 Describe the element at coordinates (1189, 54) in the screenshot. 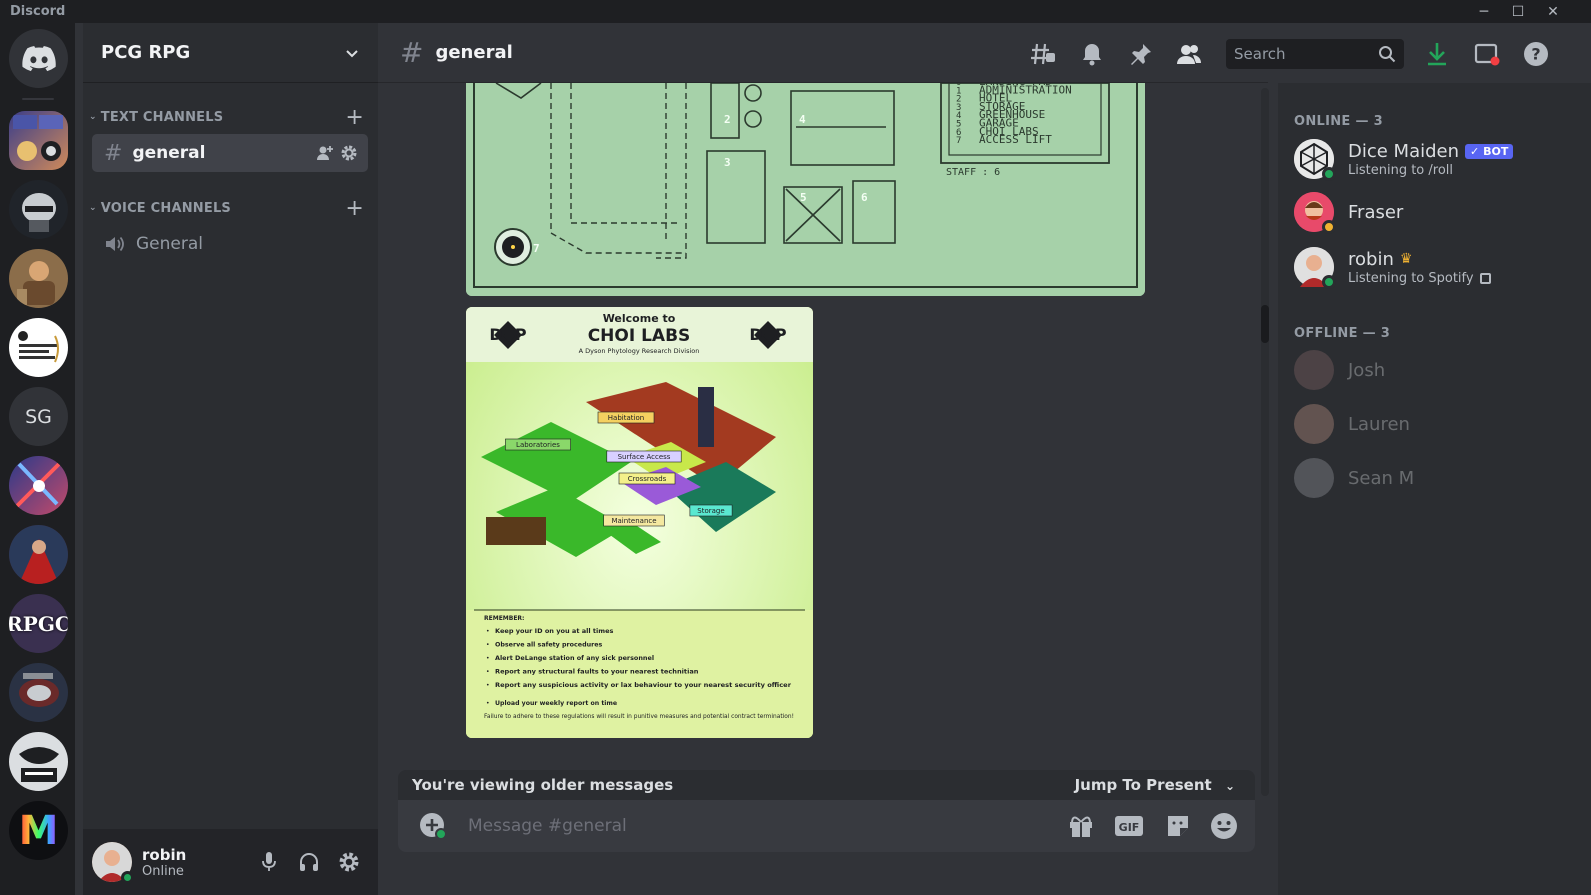

I see `member-list-icon` at that location.